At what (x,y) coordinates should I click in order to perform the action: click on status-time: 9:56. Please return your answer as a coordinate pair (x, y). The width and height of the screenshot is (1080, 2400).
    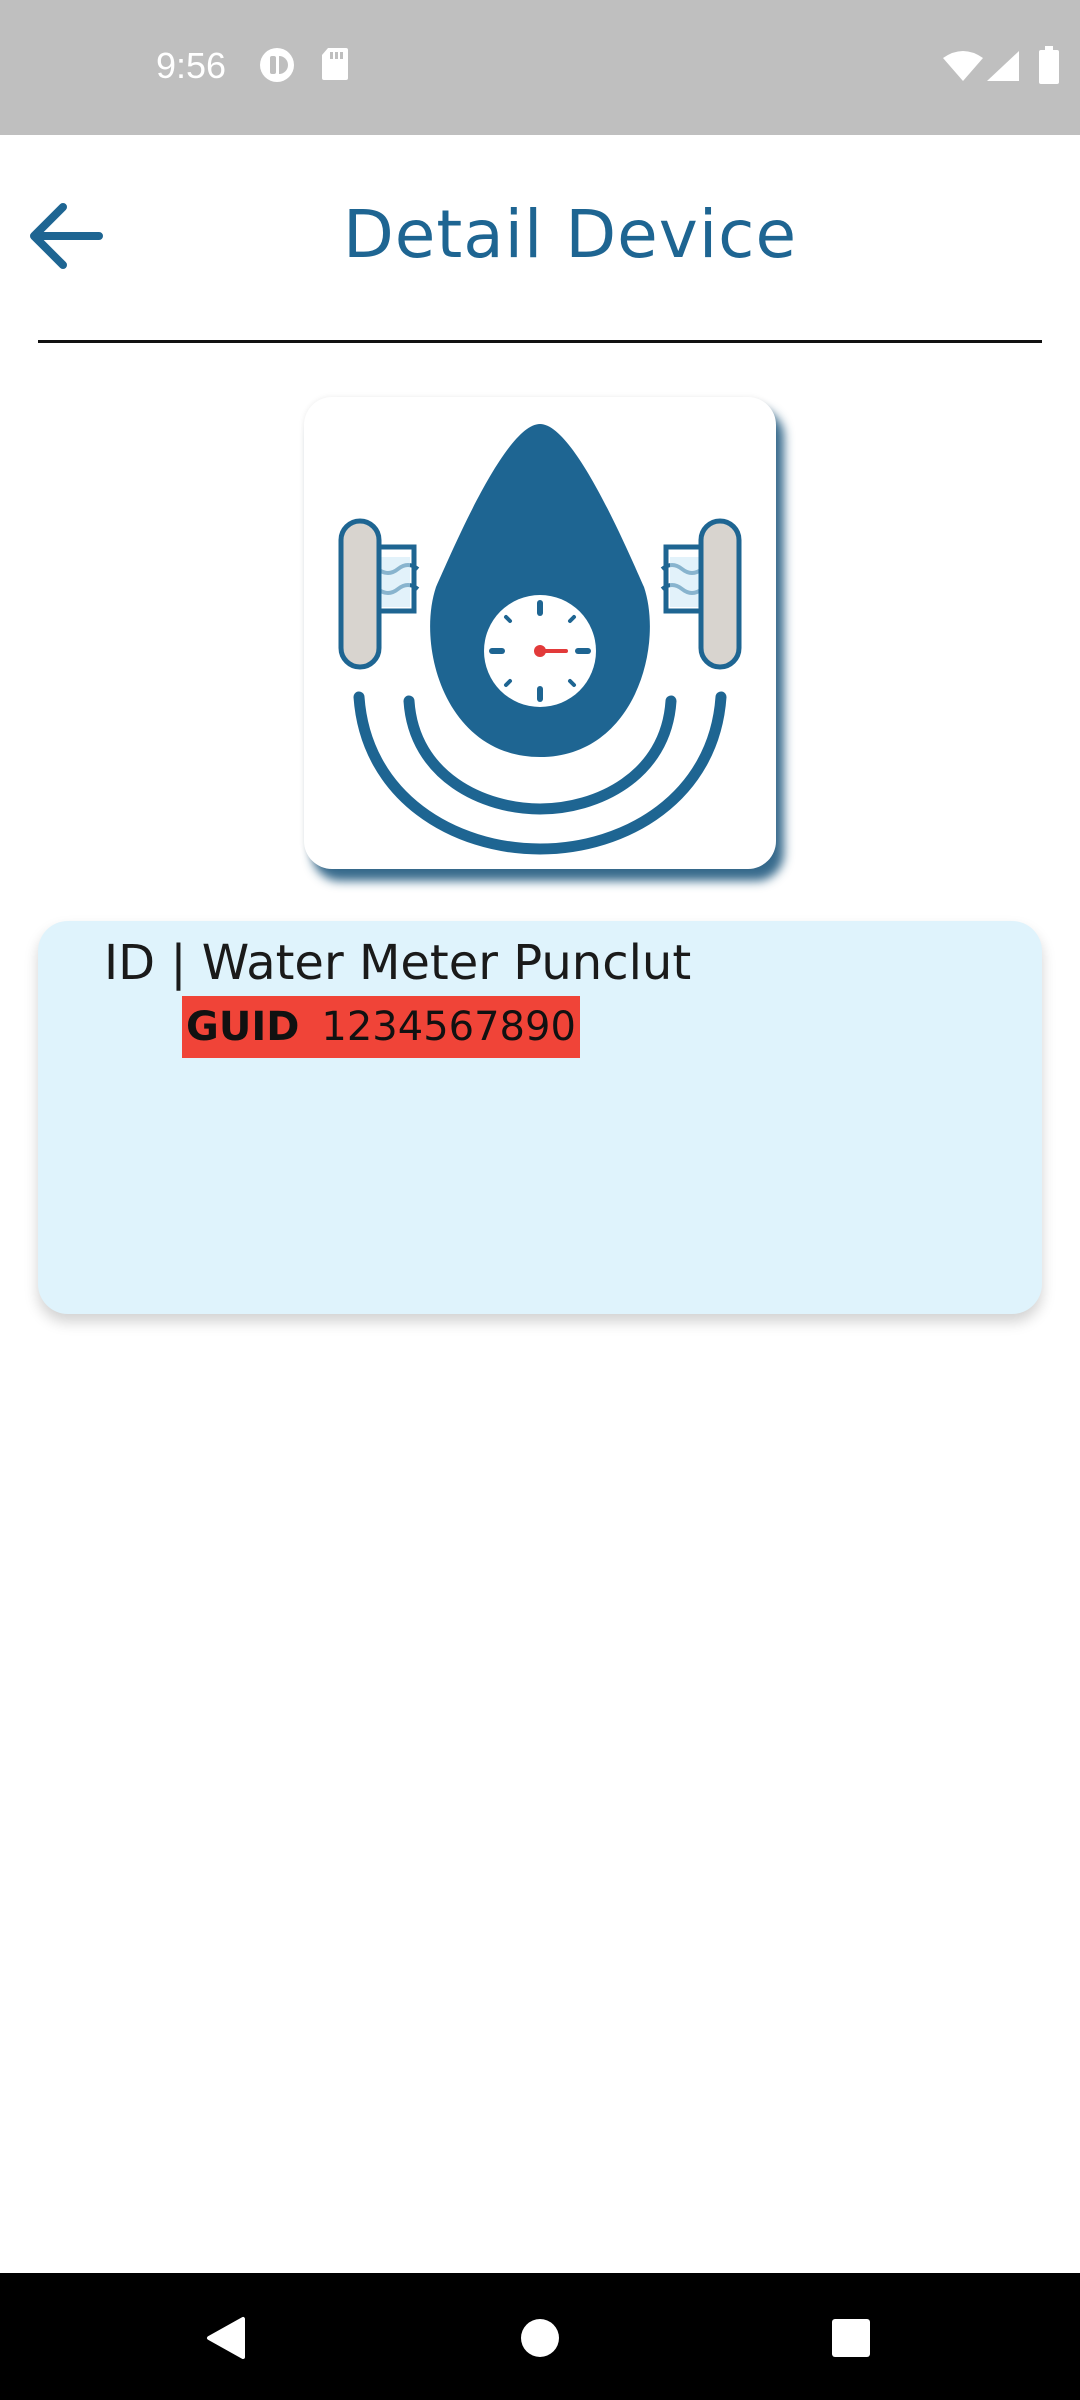
    Looking at the image, I should click on (191, 65).